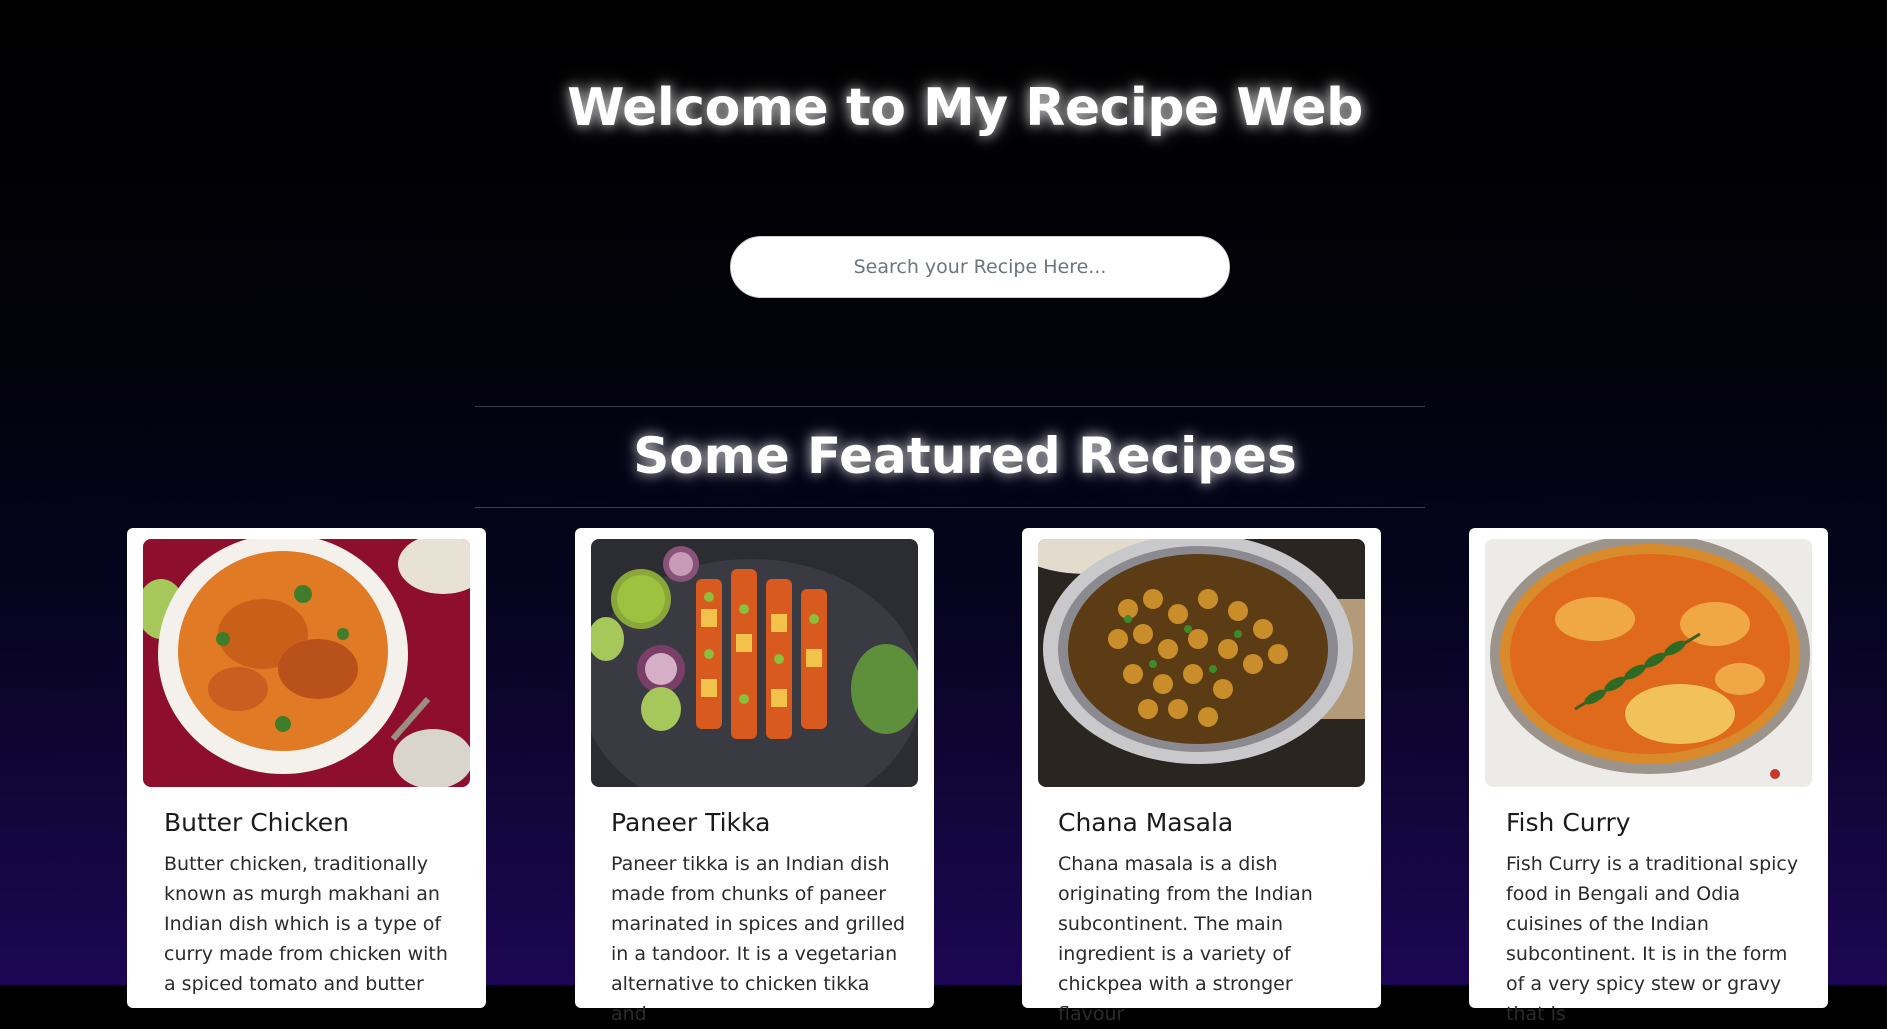  Describe the element at coordinates (950, 406) in the screenshot. I see `section-divider-top` at that location.